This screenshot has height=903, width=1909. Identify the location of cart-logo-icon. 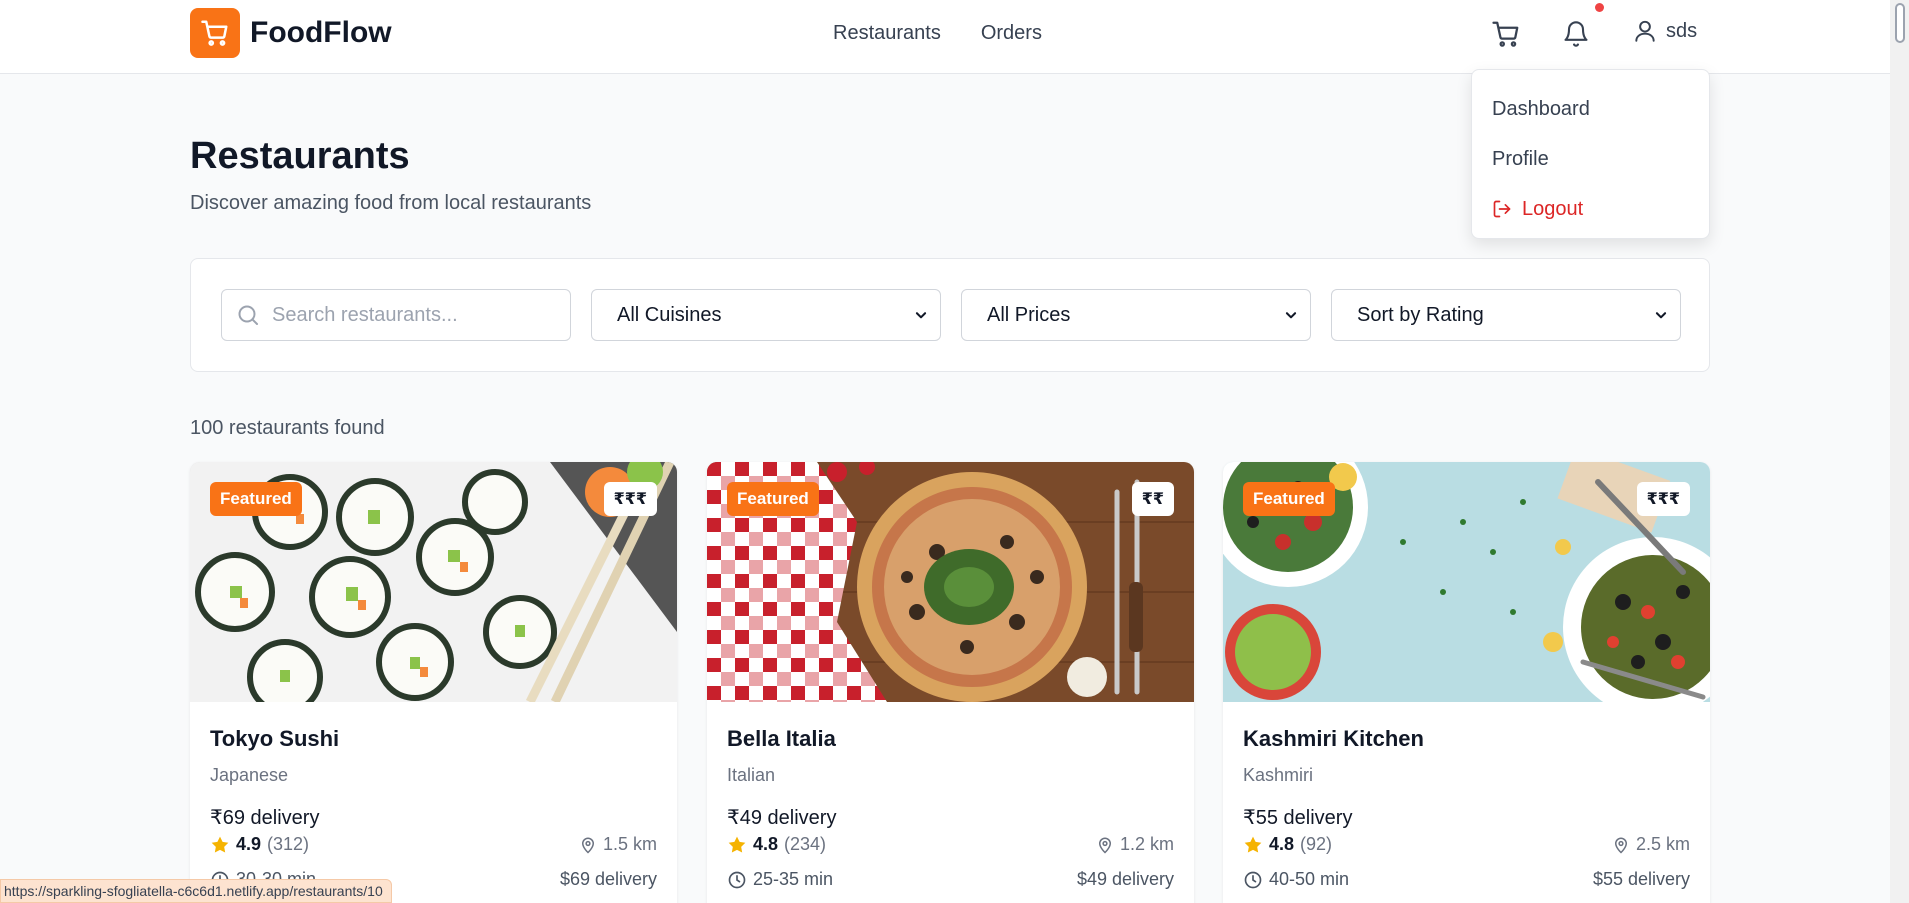
(215, 33).